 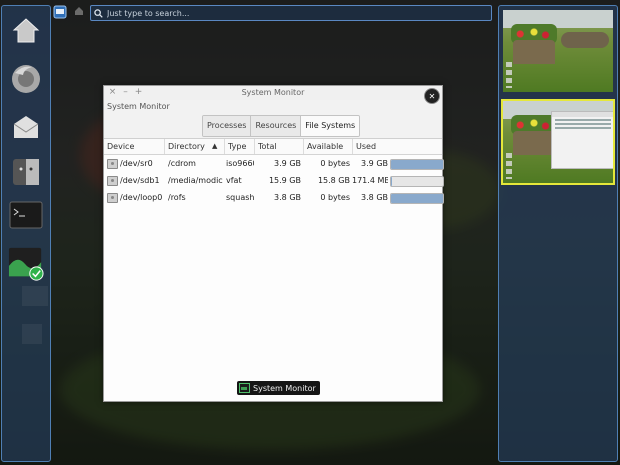 I want to click on view-tabs: Processes Resources File Systems, so click(x=281, y=126).